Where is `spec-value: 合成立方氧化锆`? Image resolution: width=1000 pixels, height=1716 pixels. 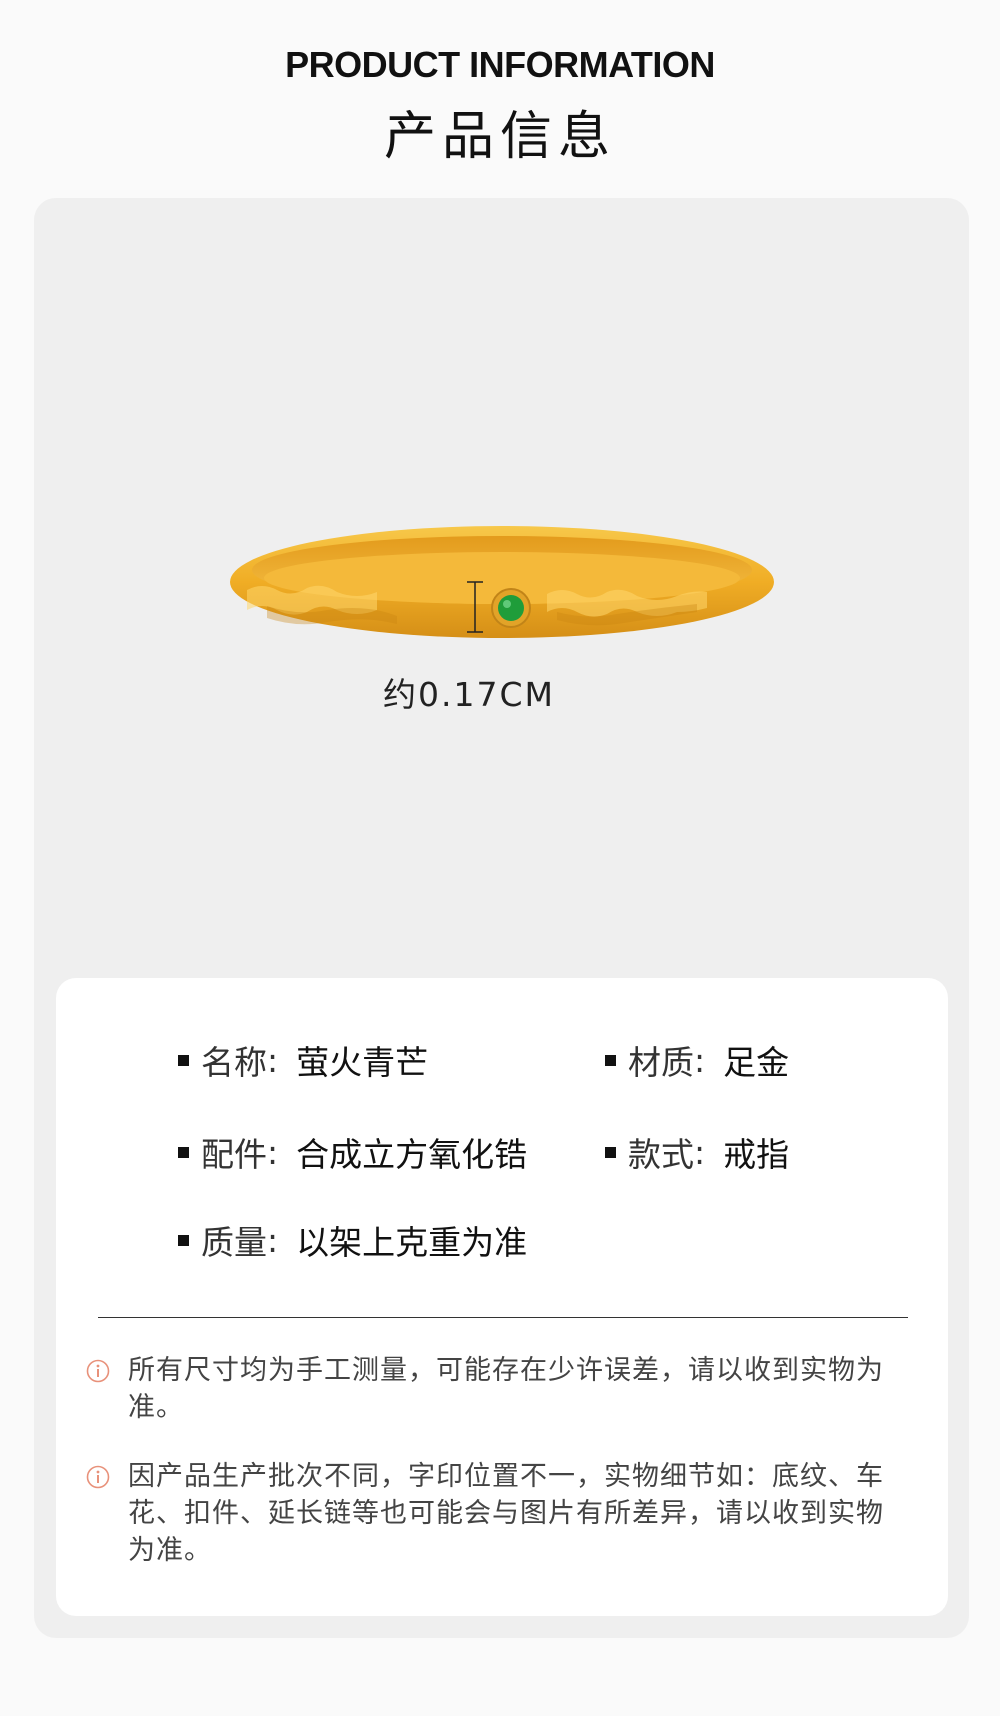
spec-value: 合成立方氧化锆 is located at coordinates (412, 1154).